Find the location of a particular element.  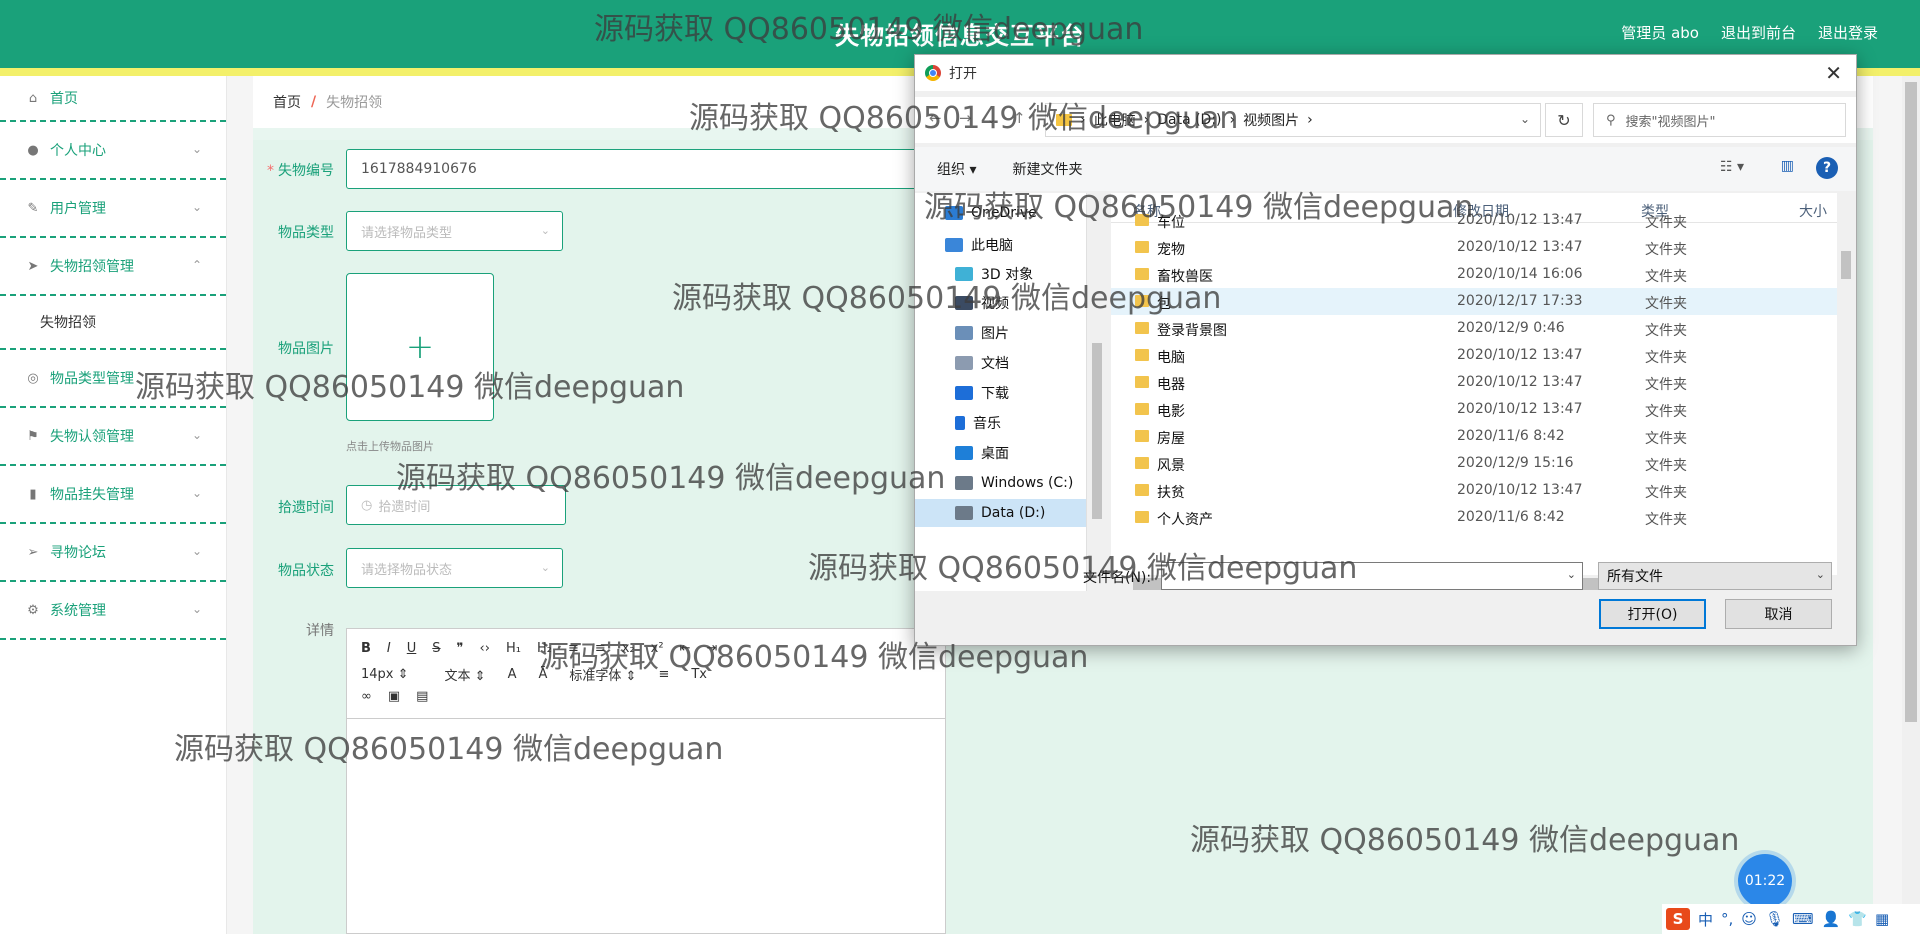

organize-button: 组织 ▾ is located at coordinates (956, 169).